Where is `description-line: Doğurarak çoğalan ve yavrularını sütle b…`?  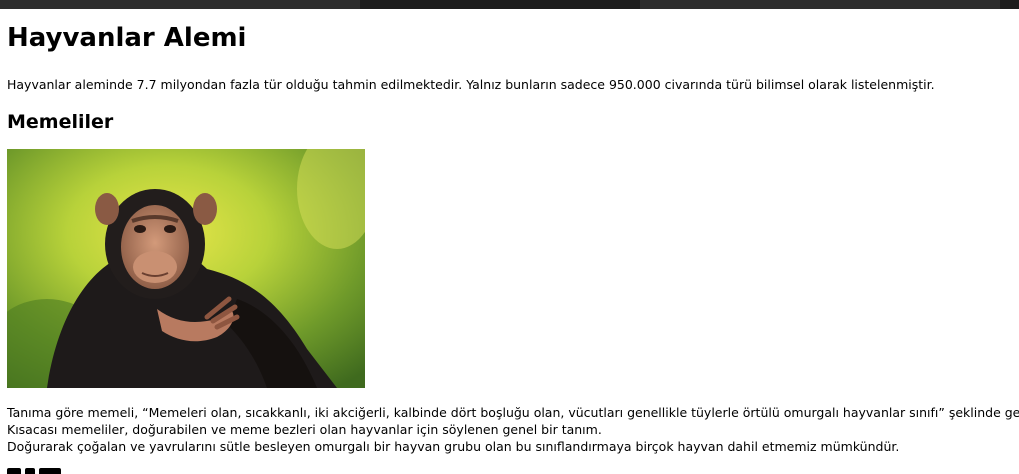 description-line: Doğurarak çoğalan ve yavrularını sütle b… is located at coordinates (453, 446).